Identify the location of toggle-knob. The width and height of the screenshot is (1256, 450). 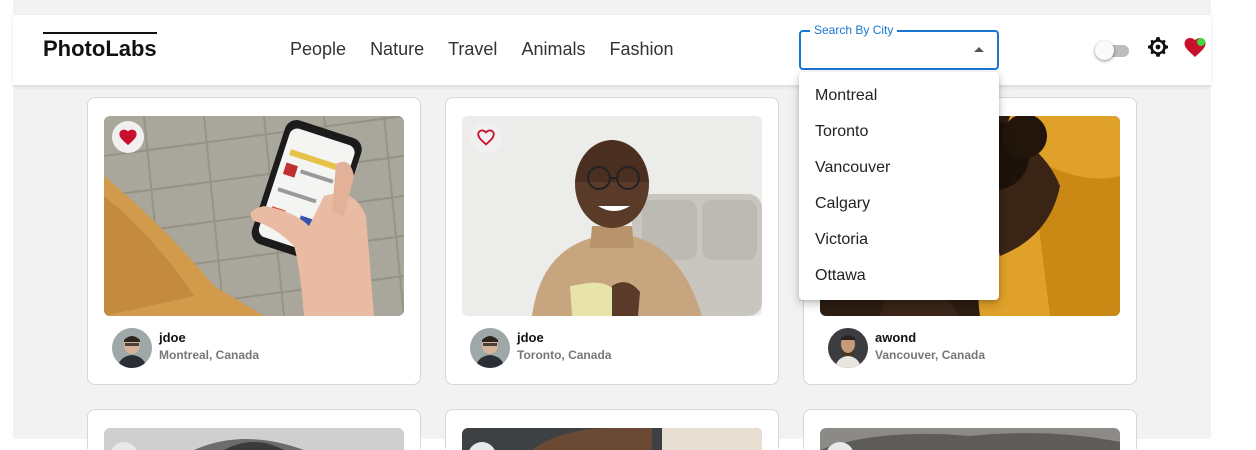
(1104, 50).